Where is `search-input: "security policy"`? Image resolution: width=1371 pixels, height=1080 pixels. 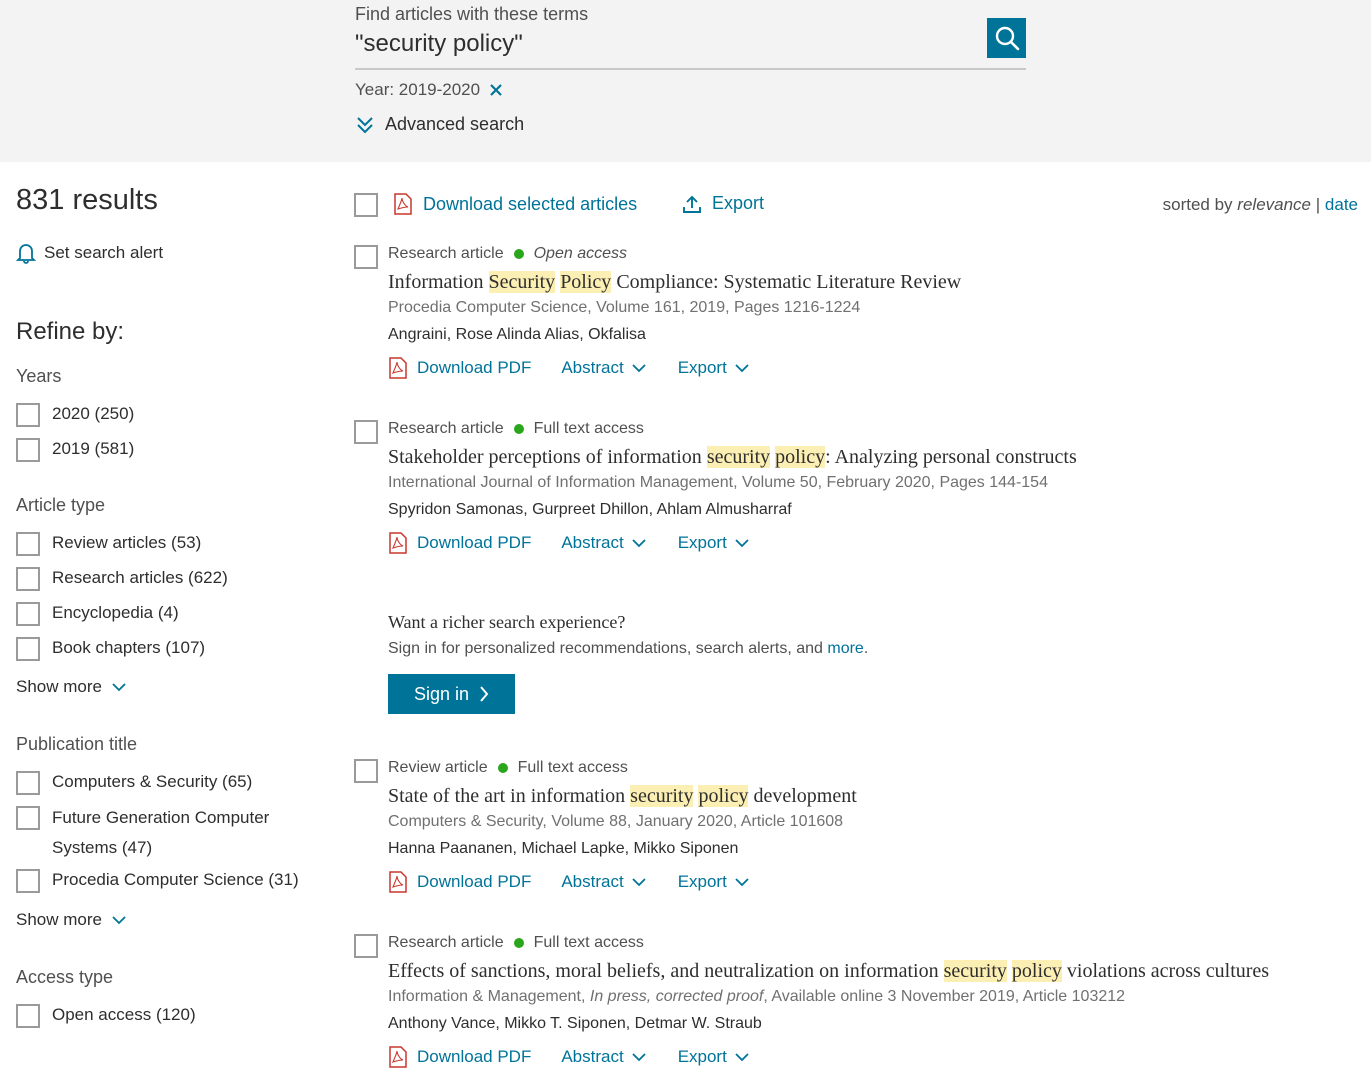 search-input: "security policy" is located at coordinates (690, 50).